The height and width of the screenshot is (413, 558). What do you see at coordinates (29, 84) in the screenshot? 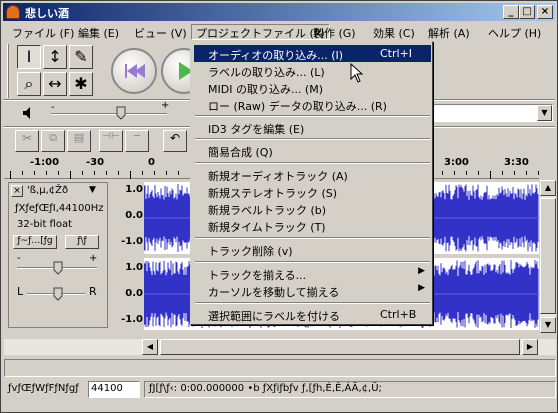
I see `zoom-tool-icon: ⌕` at bounding box center [29, 84].